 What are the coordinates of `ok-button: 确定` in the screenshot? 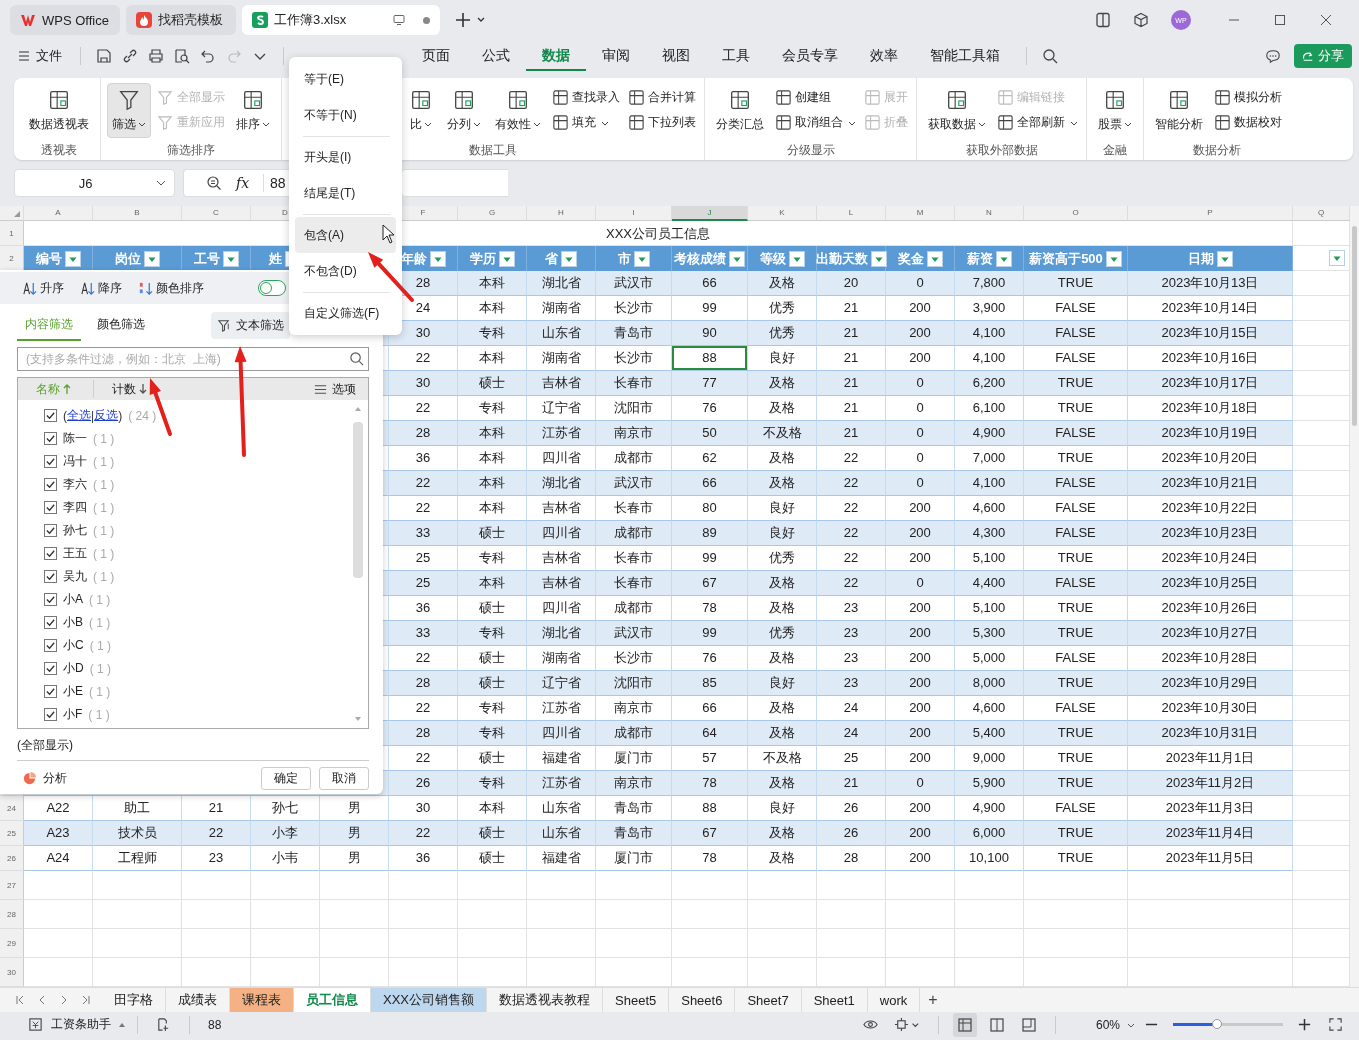 It's located at (286, 778).